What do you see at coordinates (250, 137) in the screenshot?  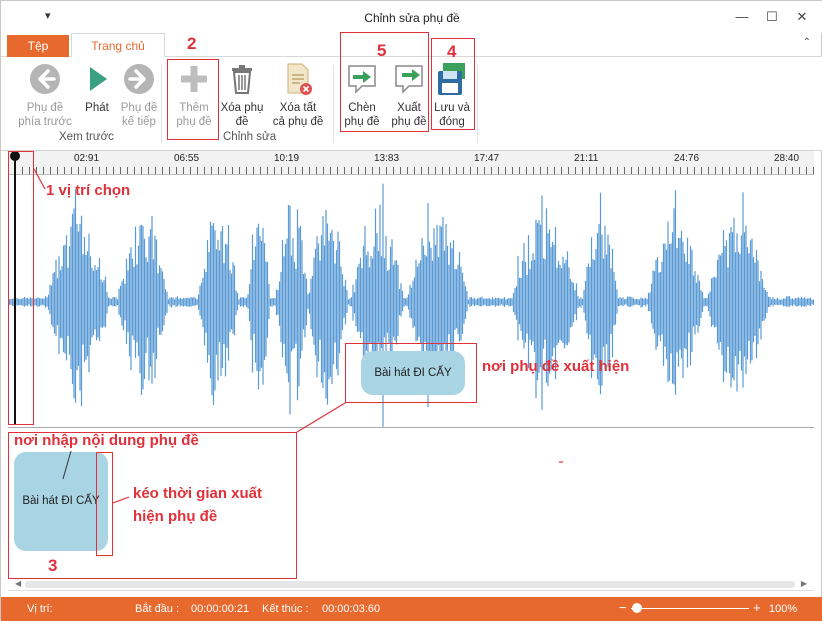 I see `group-label-edit: Chỉnh sửa` at bounding box center [250, 137].